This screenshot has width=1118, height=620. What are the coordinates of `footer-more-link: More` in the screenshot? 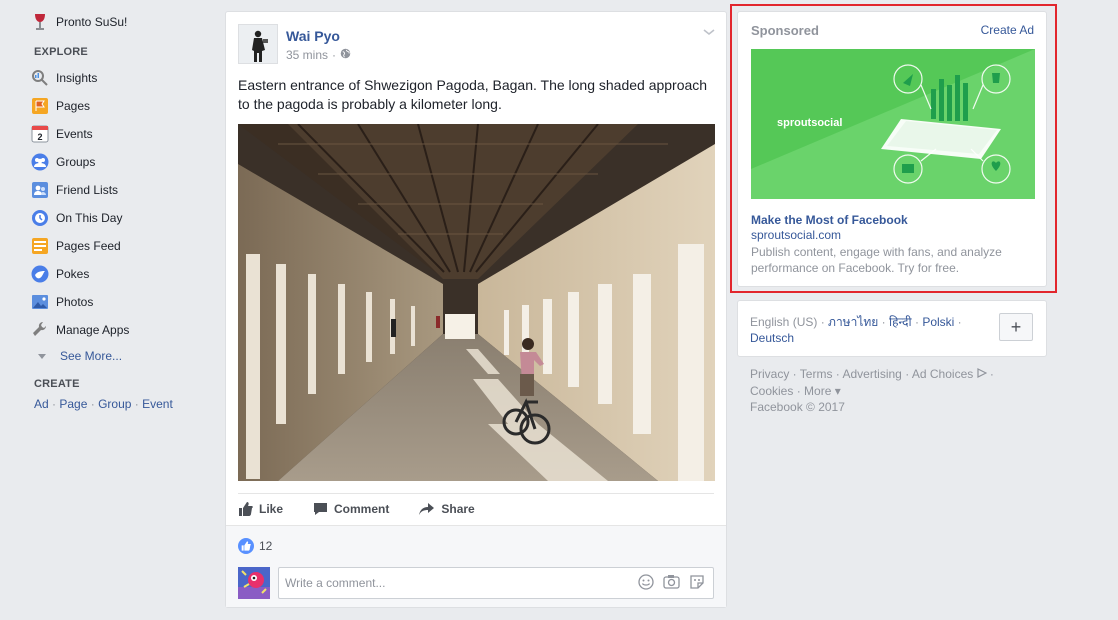 It's located at (817, 391).